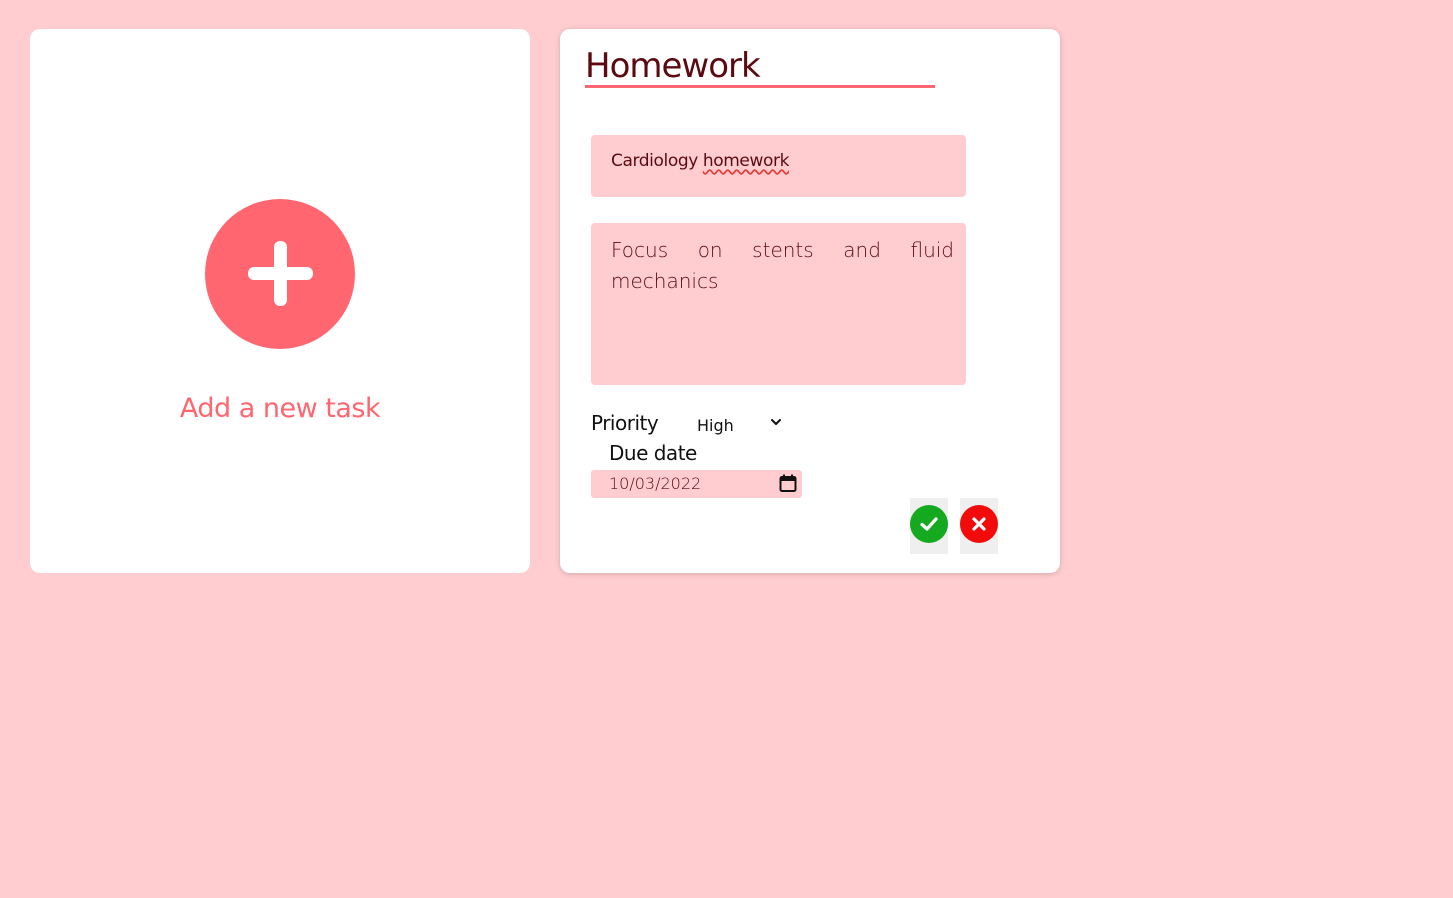 This screenshot has width=1453, height=898. I want to click on add-task-button, so click(280, 274).